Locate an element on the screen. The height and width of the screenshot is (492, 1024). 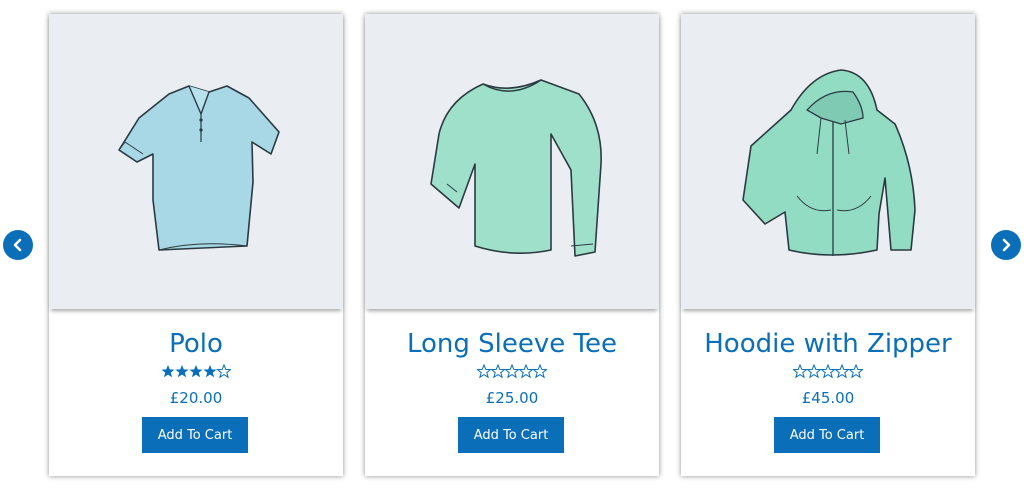
chevron-right-icon is located at coordinates (1006, 245).